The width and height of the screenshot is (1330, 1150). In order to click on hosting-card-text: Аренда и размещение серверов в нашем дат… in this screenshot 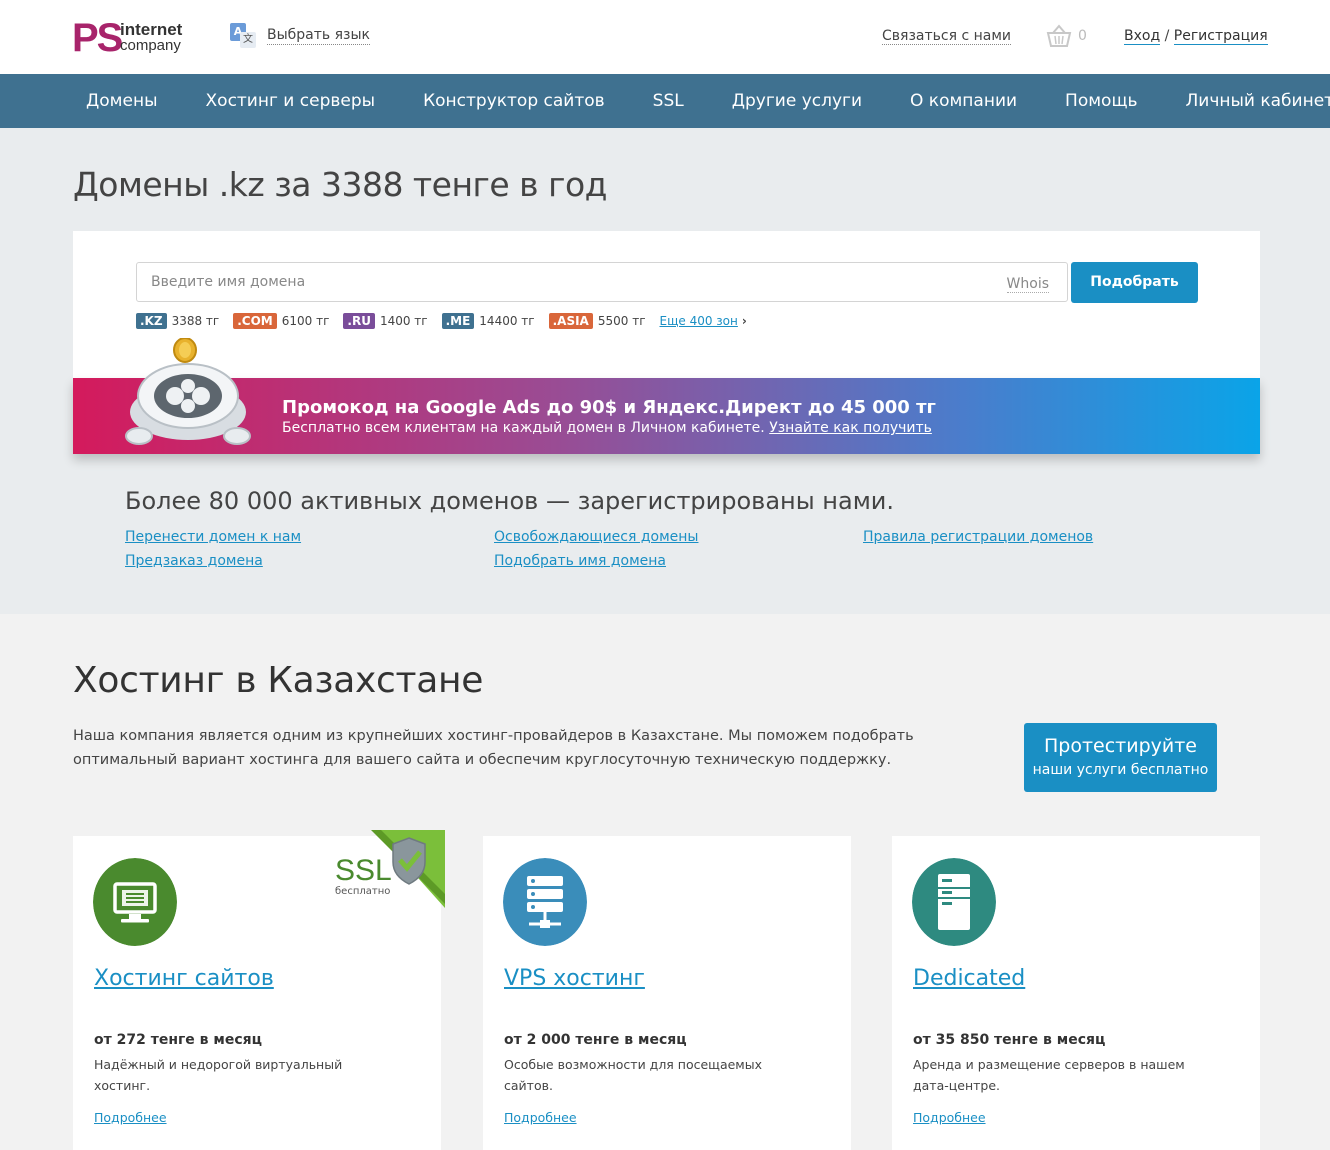, I will do `click(1049, 1075)`.